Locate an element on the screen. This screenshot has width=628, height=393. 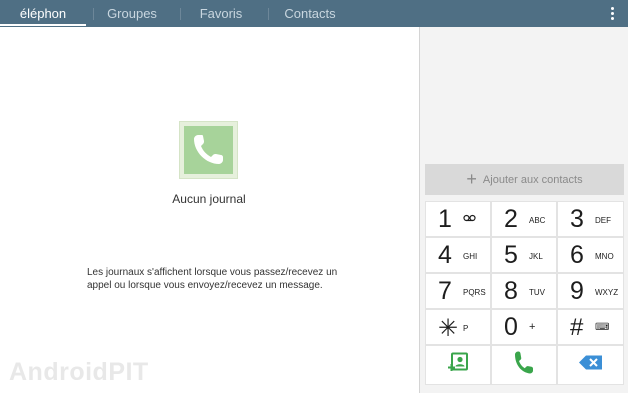
key-digit: 9 is located at coordinates (577, 291).